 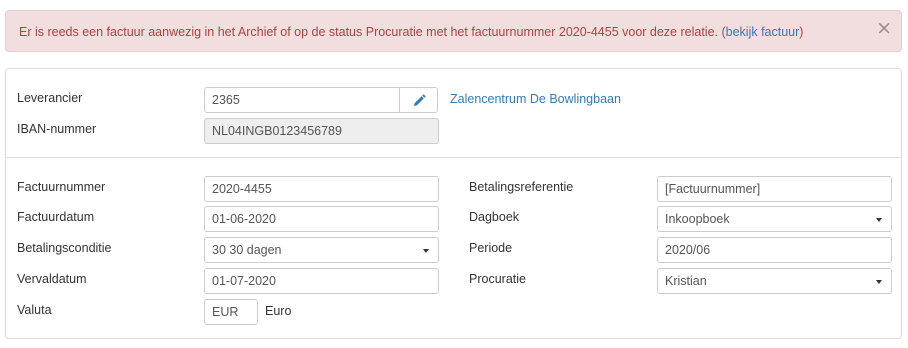 What do you see at coordinates (774, 250) in the screenshot?
I see `periode-input: 2020/06` at bounding box center [774, 250].